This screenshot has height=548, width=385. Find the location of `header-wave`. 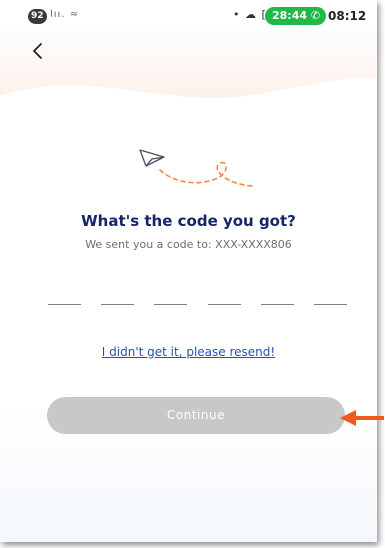

header-wave is located at coordinates (188, 106).